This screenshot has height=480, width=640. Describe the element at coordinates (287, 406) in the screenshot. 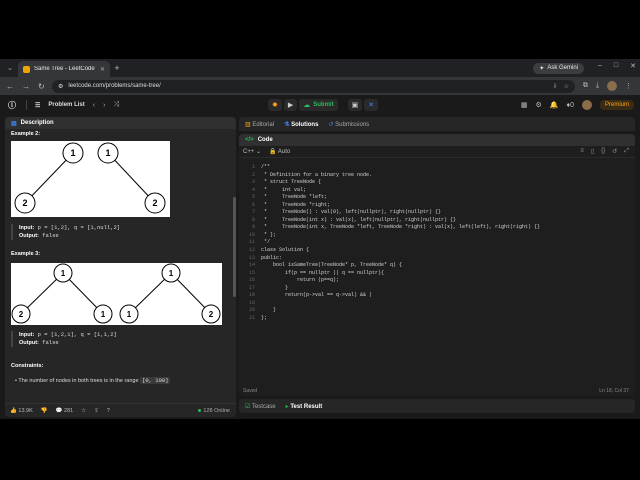

I see `terminal-icon: ▸` at that location.